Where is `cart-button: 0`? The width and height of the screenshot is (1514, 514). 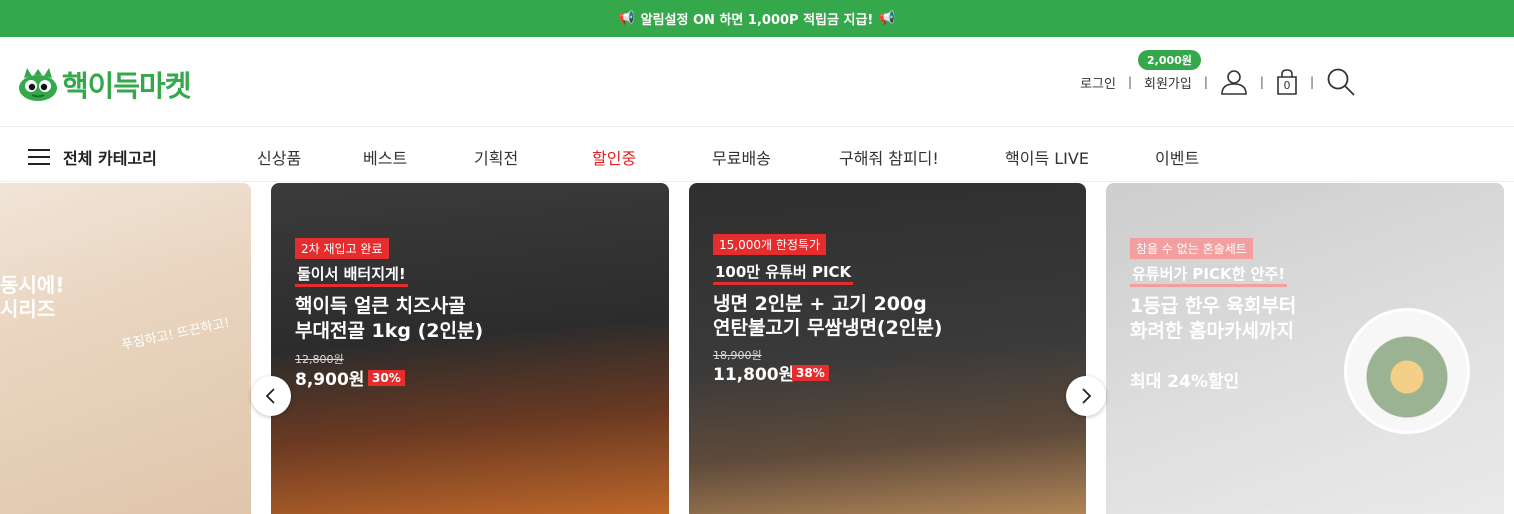
cart-button: 0 is located at coordinates (1287, 82).